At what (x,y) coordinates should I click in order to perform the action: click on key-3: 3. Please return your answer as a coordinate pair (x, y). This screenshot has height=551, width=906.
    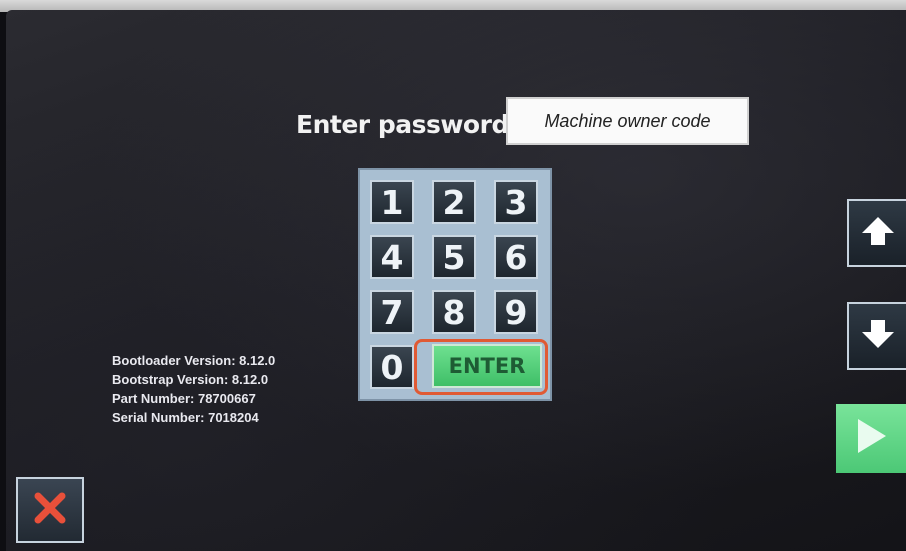
    Looking at the image, I should click on (516, 202).